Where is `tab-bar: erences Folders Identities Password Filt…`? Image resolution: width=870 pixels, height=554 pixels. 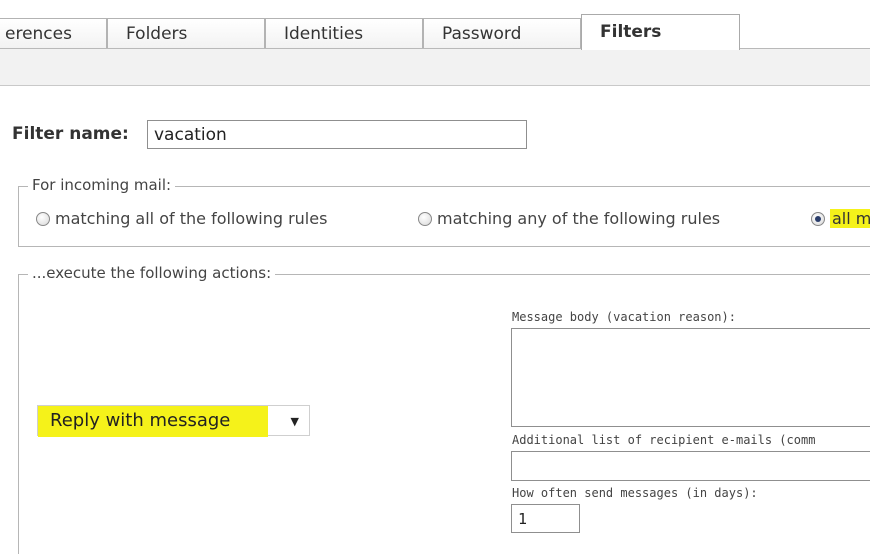 tab-bar: erences Folders Identities Password Filt… is located at coordinates (435, 25).